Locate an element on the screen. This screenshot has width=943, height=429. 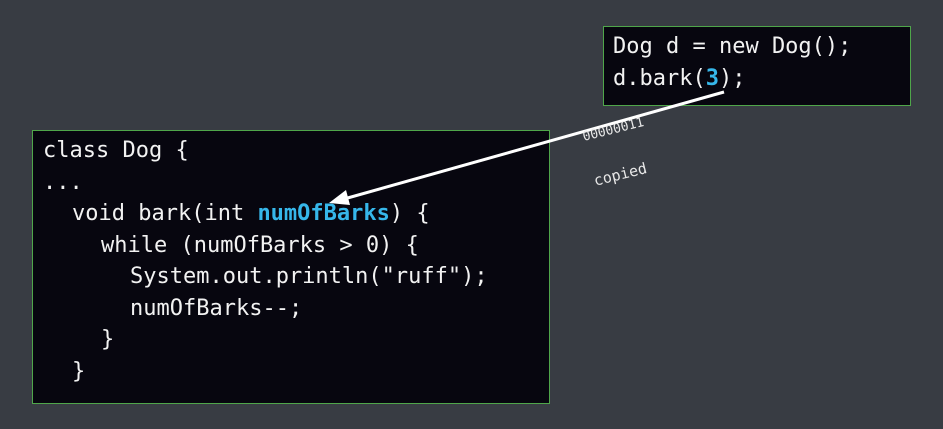
copy-arrow is located at coordinates (527, 147).